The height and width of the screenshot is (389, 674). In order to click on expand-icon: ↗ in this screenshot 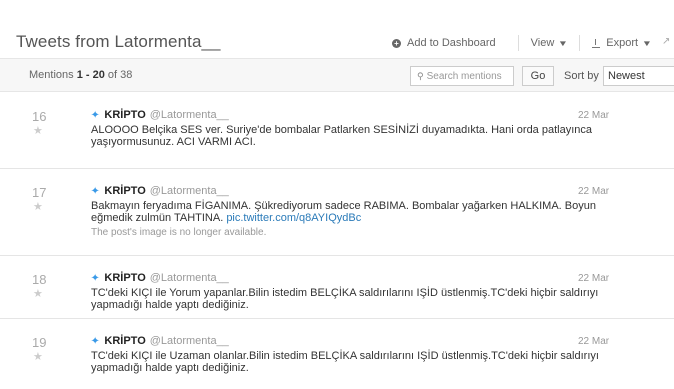, I will do `click(666, 41)`.